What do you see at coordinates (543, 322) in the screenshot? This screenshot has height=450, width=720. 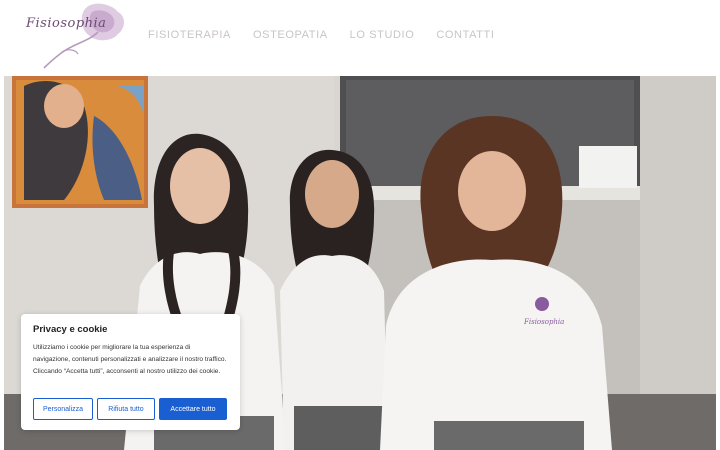 I see `shirt-logo-text: Fisiosophia` at bounding box center [543, 322].